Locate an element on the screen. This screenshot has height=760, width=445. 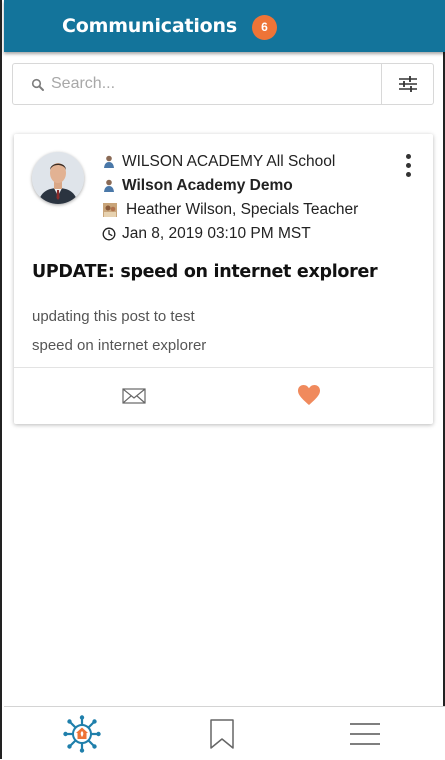
organization-text: Wilson Academy Demo is located at coordinates (207, 185).